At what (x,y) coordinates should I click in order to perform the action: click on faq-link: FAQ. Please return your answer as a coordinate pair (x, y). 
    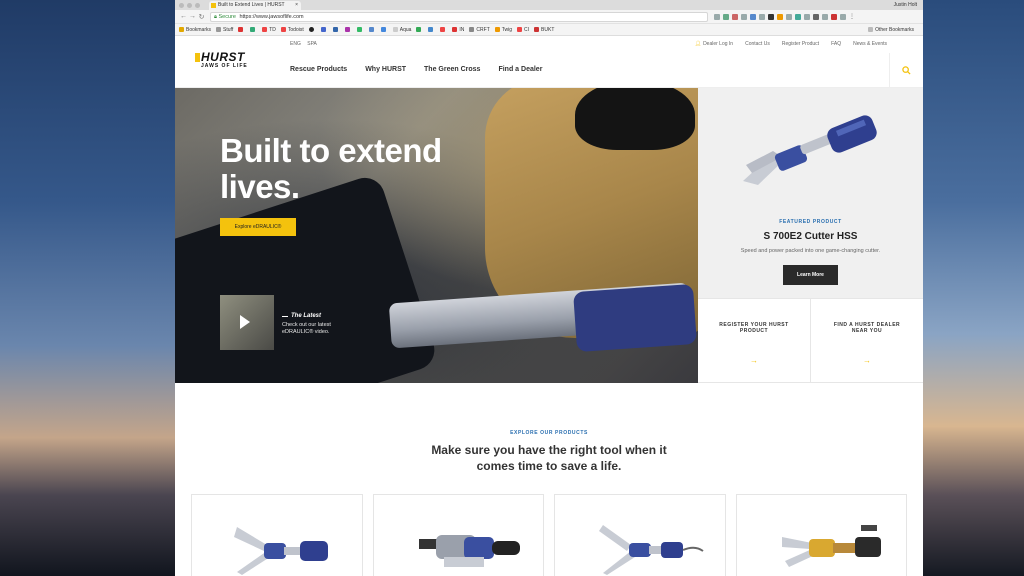
    Looking at the image, I should click on (836, 44).